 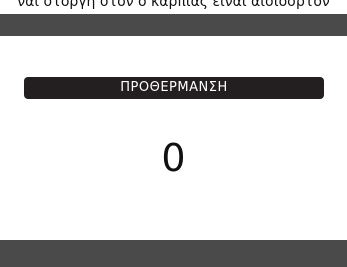 I want to click on top-bar, so click(x=173, y=25).